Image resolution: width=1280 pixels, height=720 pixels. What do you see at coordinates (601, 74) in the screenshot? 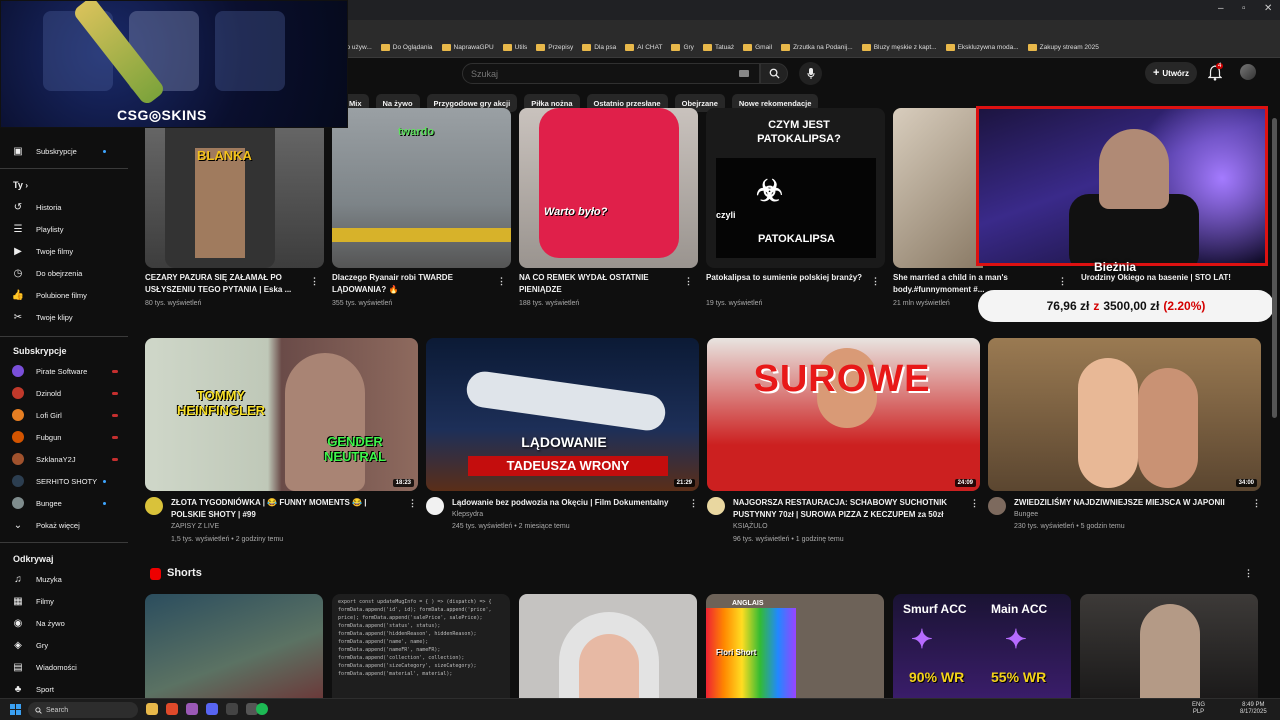
I see `search-input` at bounding box center [601, 74].